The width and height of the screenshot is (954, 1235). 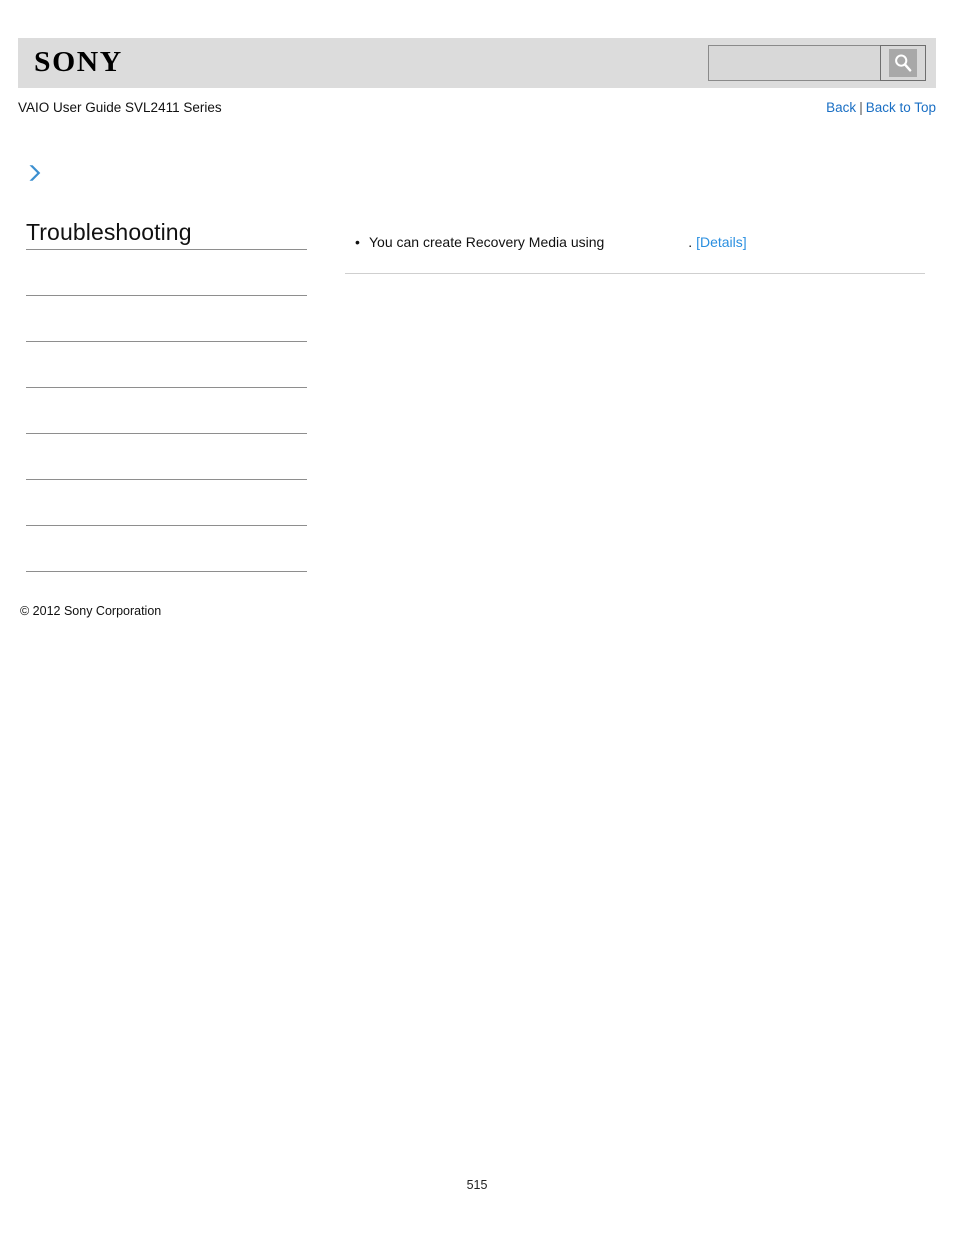 I want to click on search-input, so click(x=794, y=63).